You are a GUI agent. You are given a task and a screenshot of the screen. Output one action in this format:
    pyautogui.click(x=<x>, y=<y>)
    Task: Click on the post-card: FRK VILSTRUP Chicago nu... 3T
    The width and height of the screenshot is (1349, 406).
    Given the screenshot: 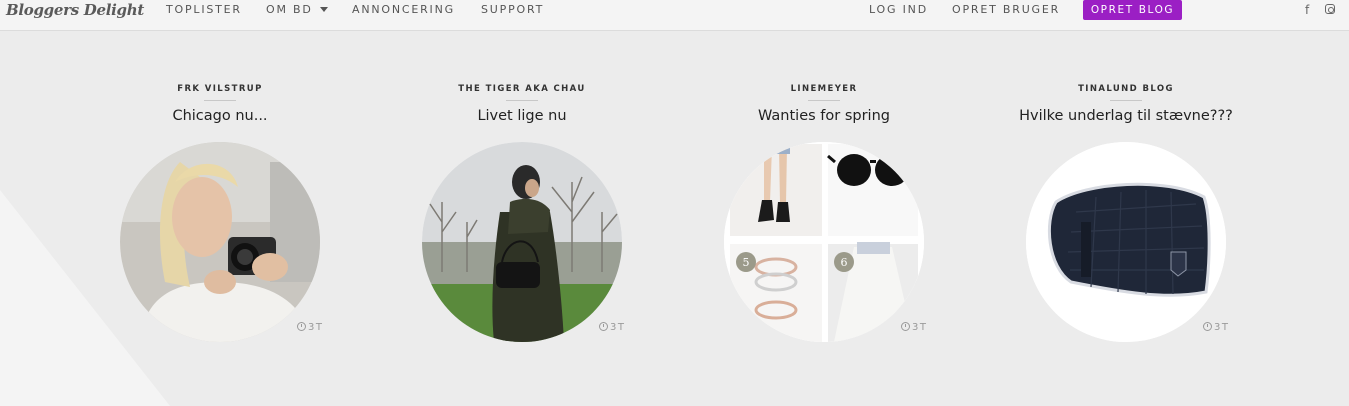 What is the action you would take?
    pyautogui.click(x=220, y=213)
    